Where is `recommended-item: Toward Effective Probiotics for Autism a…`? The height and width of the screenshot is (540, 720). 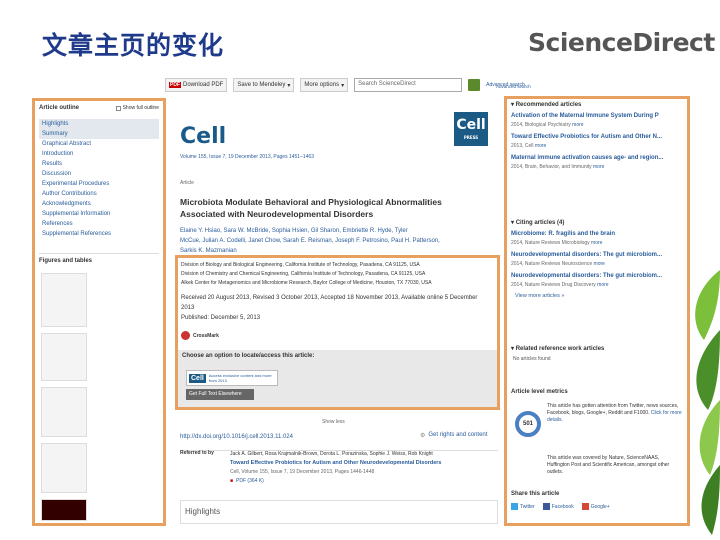
recommended-item: Toward Effective Probiotics for Autism a… is located at coordinates (598, 141).